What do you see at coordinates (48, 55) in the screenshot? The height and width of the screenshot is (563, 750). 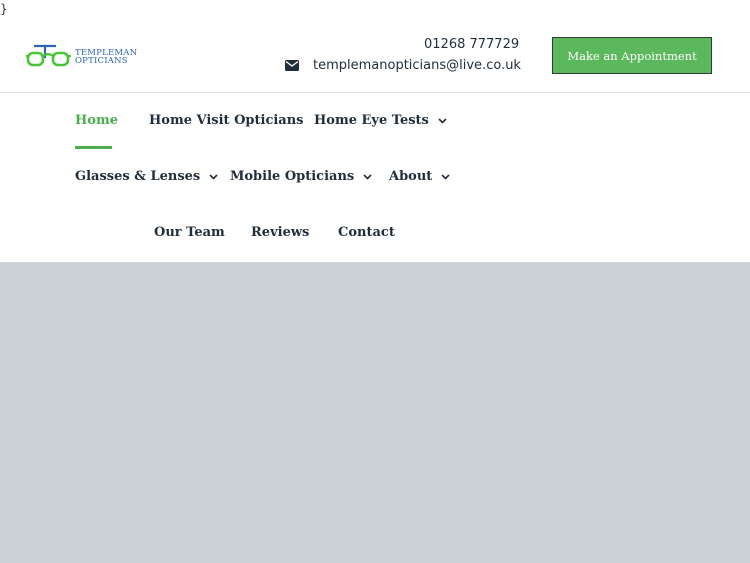 I see `glasses-logo-icon` at bounding box center [48, 55].